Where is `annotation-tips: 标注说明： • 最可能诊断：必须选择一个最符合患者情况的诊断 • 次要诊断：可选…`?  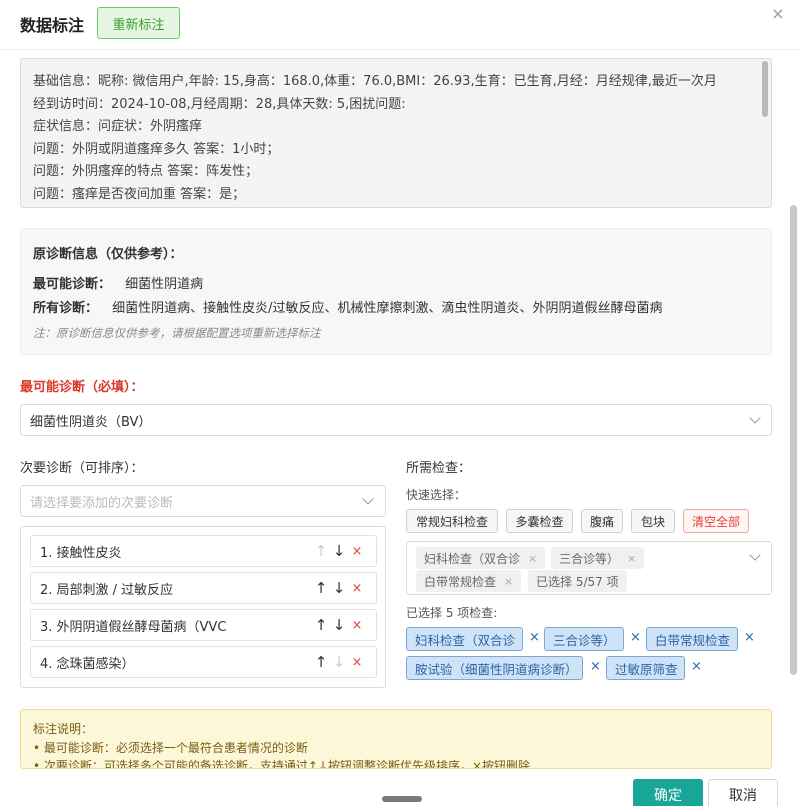 annotation-tips: 标注说明： • 最可能诊断：必须选择一个最符合患者情况的诊断 • 次要诊断：可选… is located at coordinates (396, 739).